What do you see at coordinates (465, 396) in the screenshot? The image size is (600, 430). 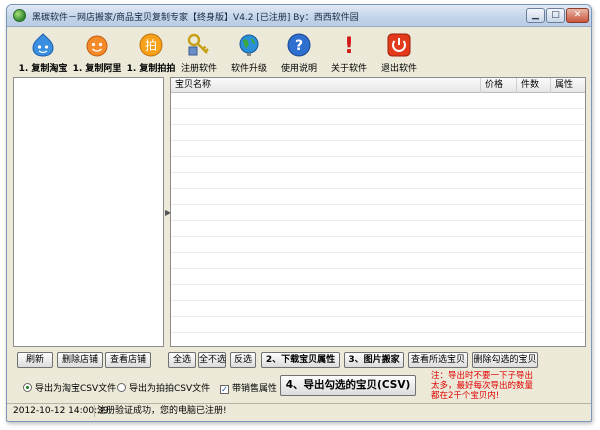 I see `note-line: 都在2千个宝贝内!` at bounding box center [465, 396].